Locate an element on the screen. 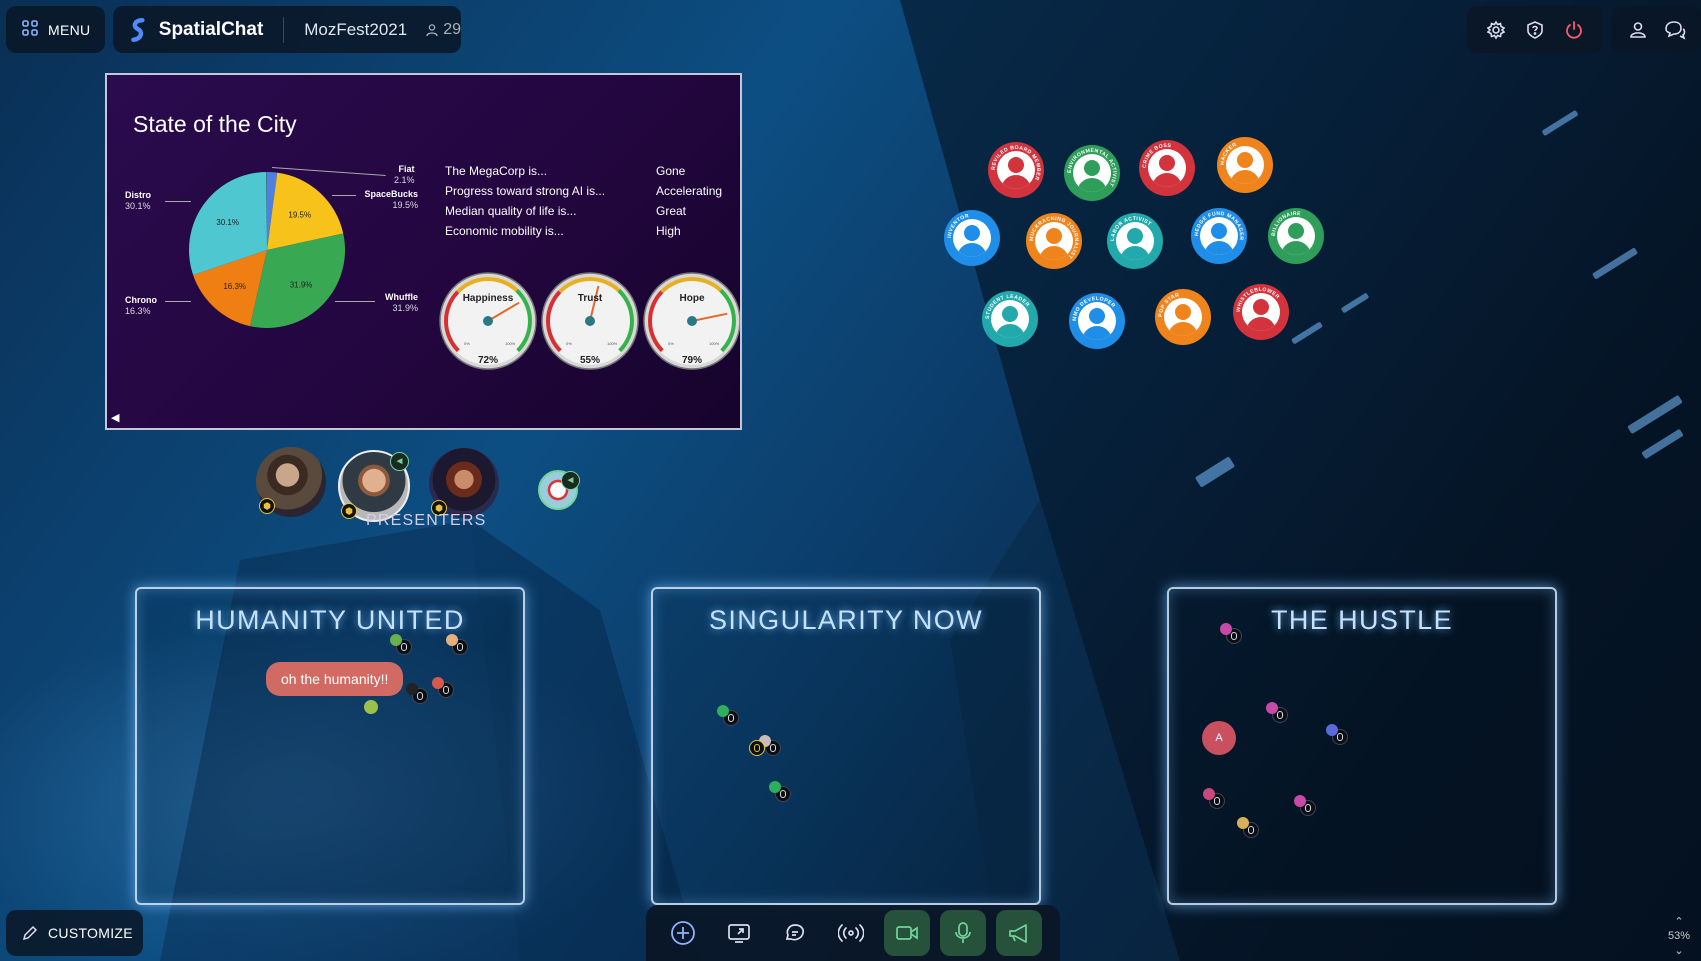  pie-slice-value-label: 31.9% is located at coordinates (301, 284).